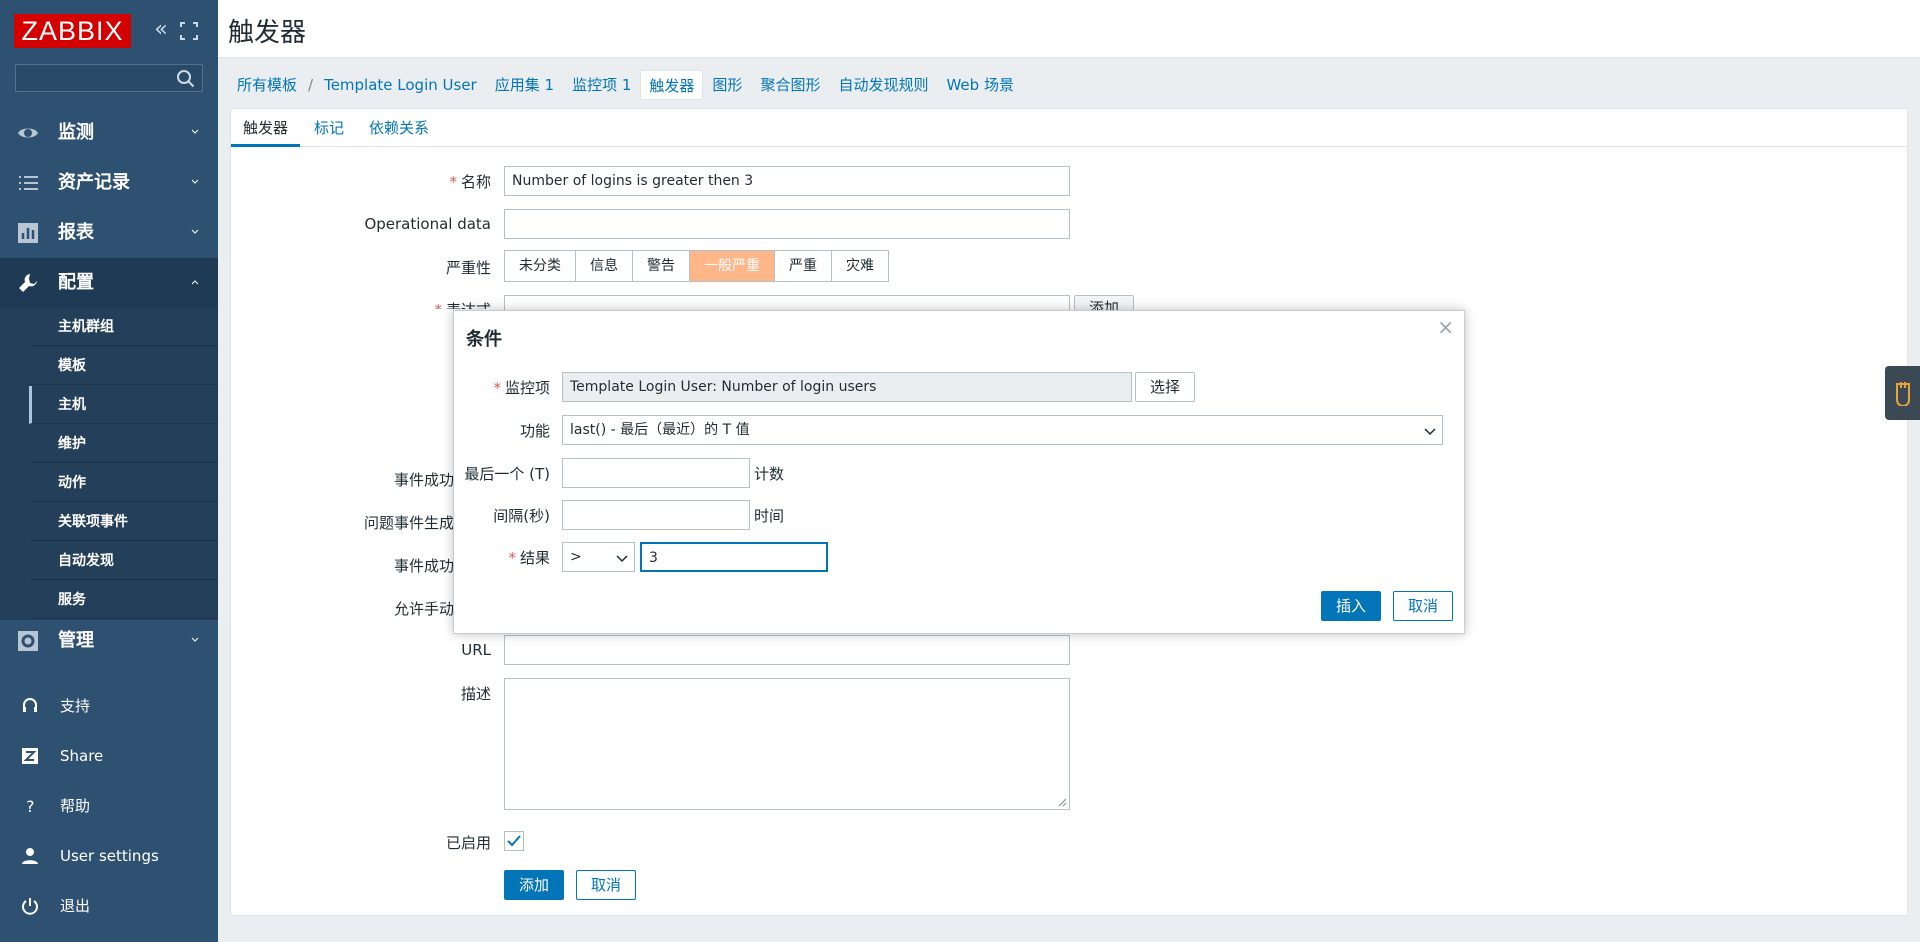  What do you see at coordinates (408, 523) in the screenshot?
I see `problem-generation-label: 问题事件生成` at bounding box center [408, 523].